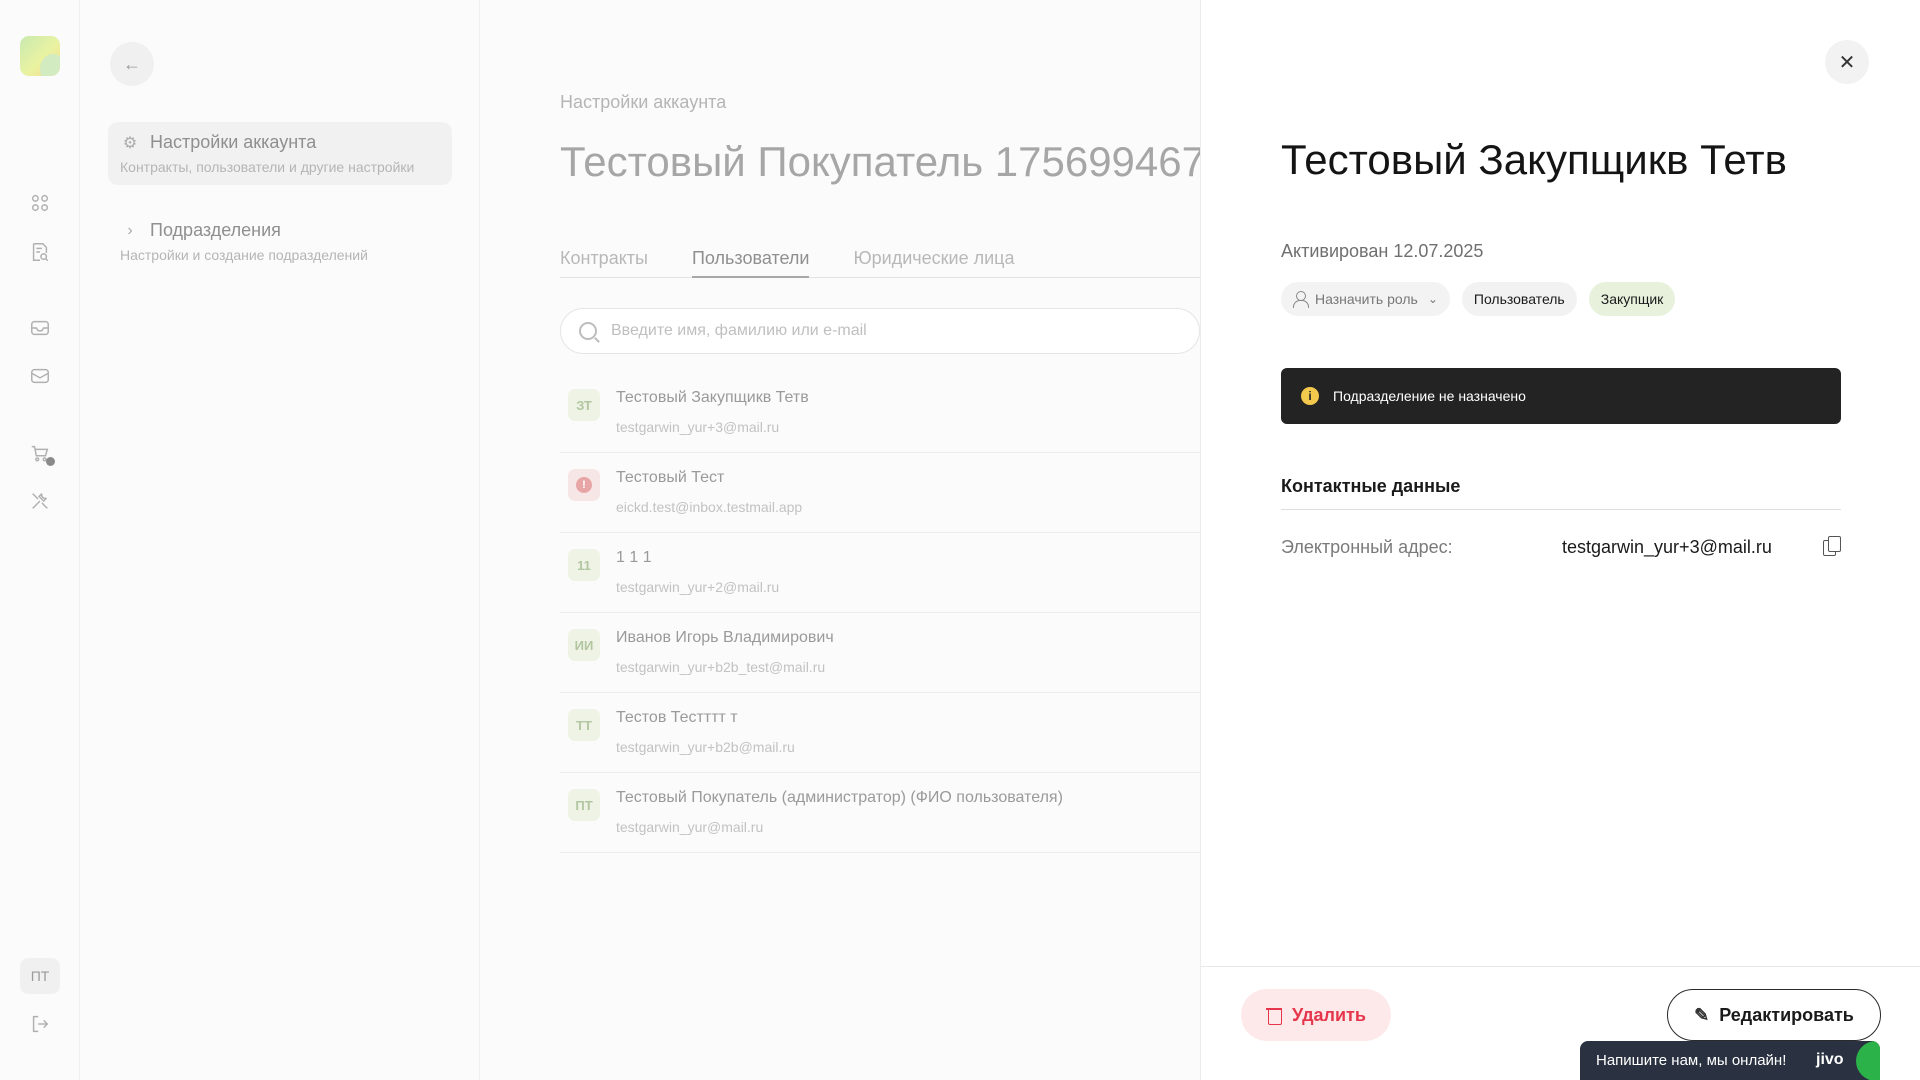 The image size is (1920, 1080). I want to click on search-placeholder: Введите имя, фамилию или e-mail, so click(739, 330).